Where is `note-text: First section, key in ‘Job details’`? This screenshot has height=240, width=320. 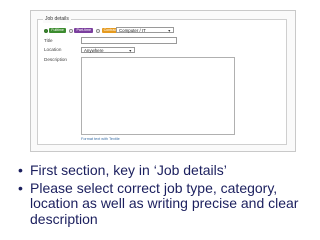
note-text: First section, key in ‘Job details’ is located at coordinates (128, 170).